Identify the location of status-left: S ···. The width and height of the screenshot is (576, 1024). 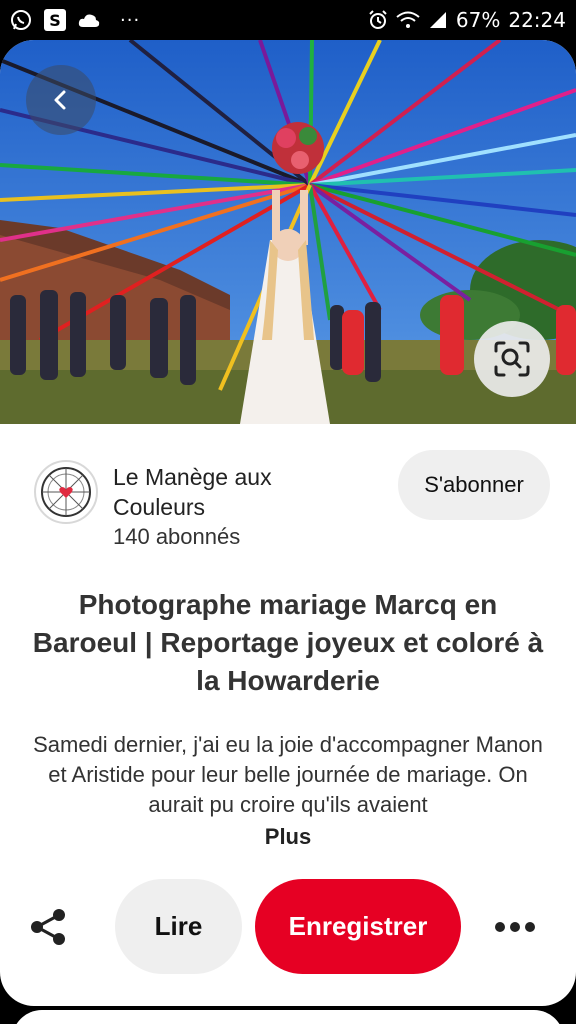
(75, 20).